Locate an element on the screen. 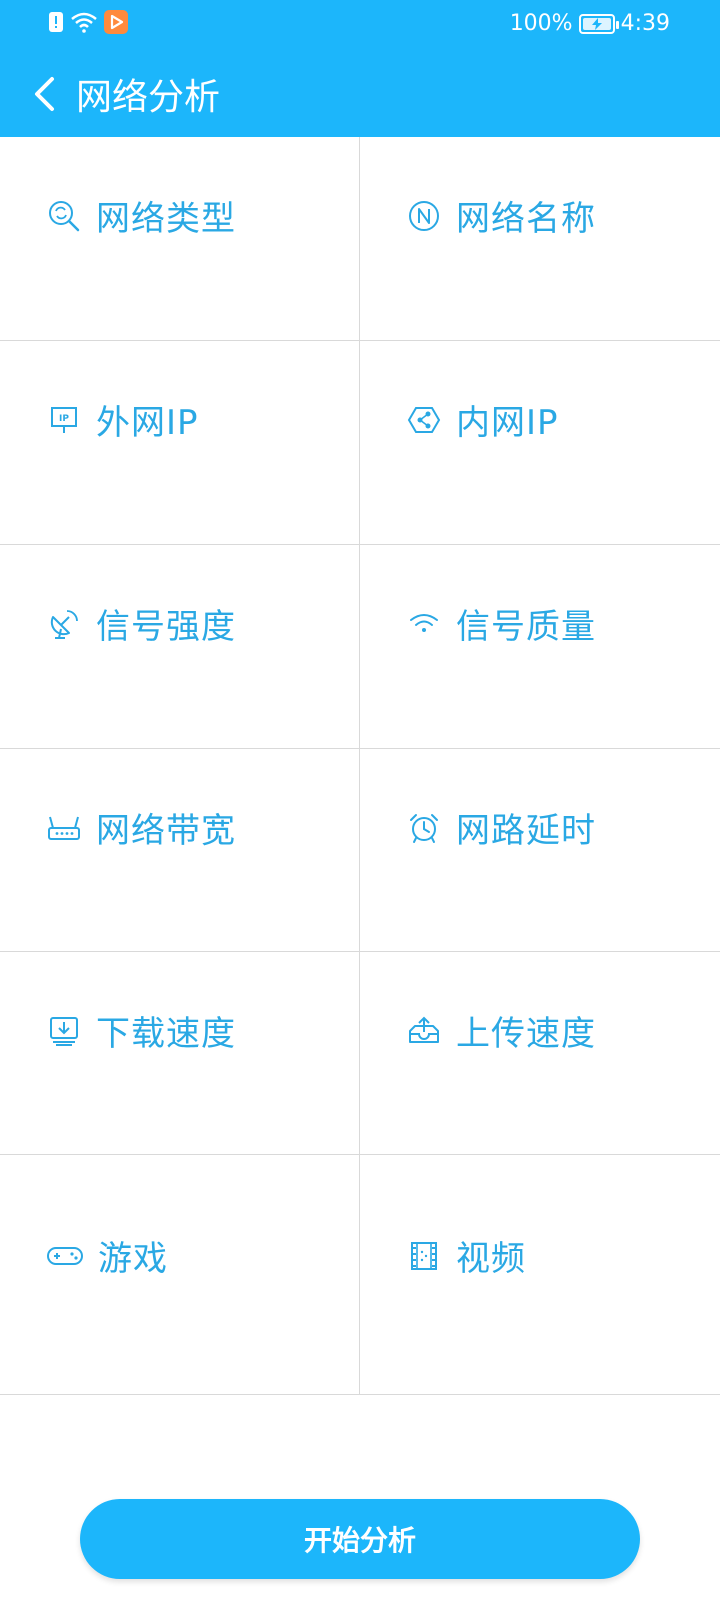 The image size is (720, 1600). status-bar: 100% 4:39 is located at coordinates (360, 24).